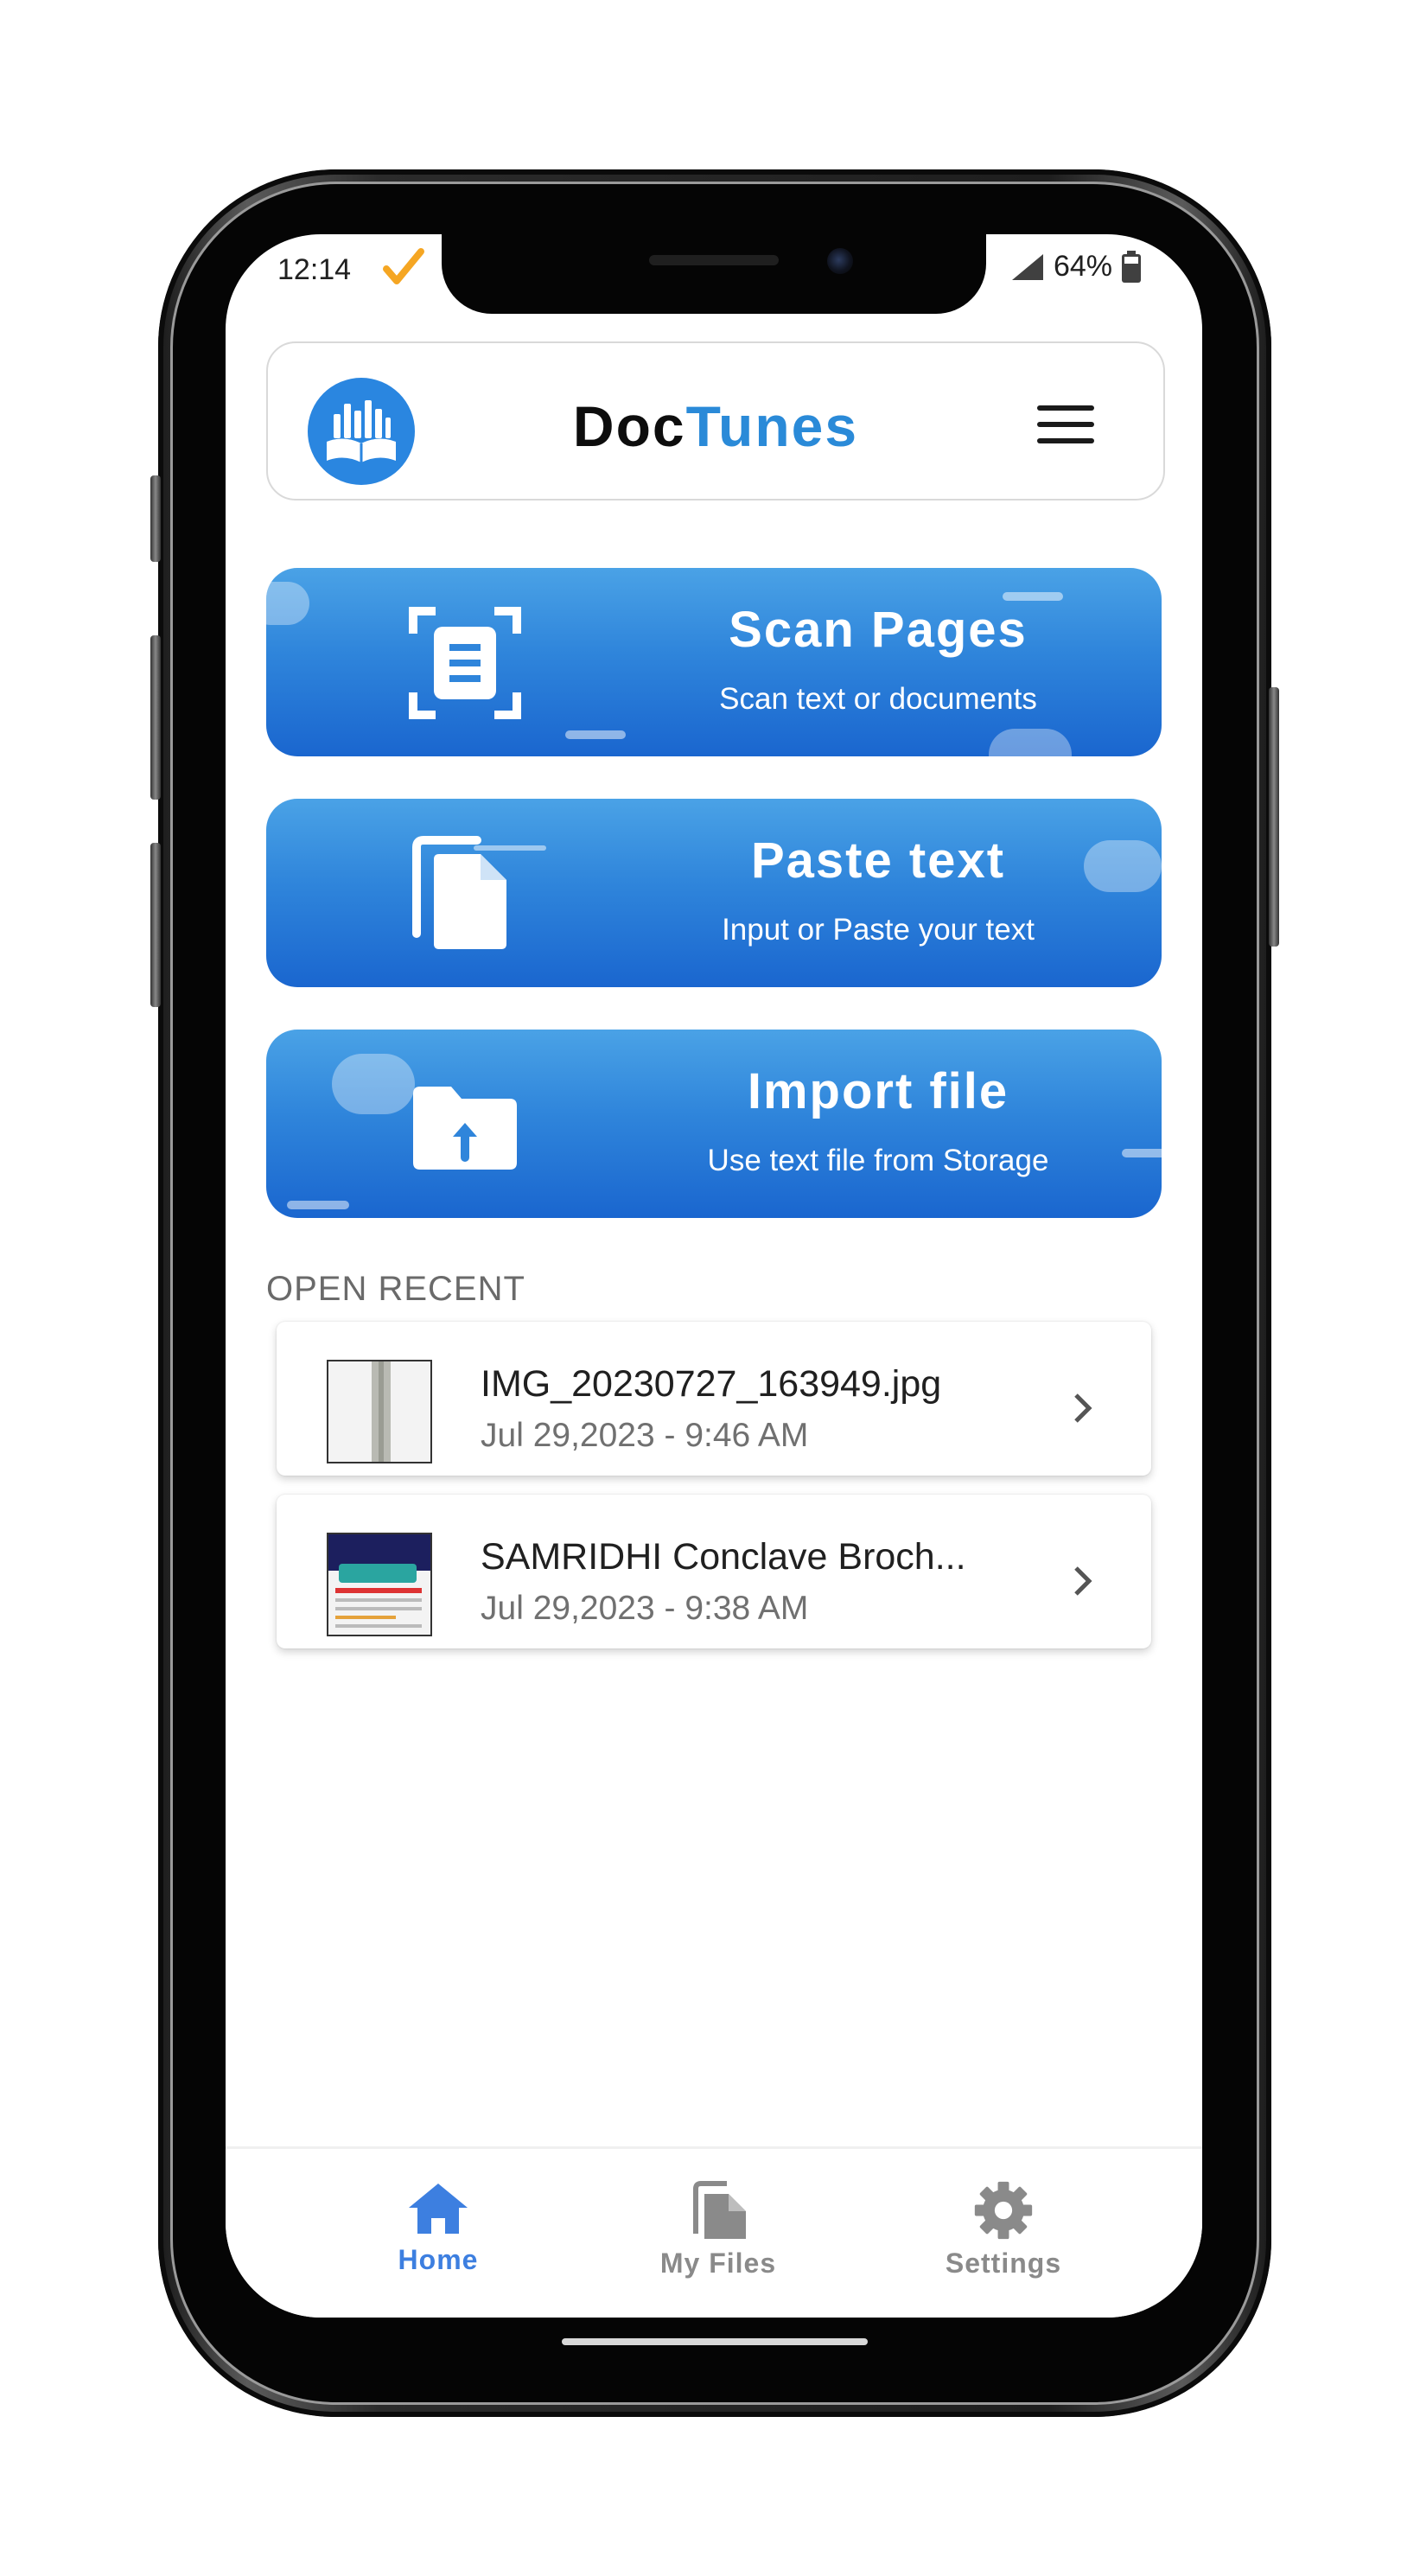 This screenshot has width=1420, height=2576. What do you see at coordinates (1131, 266) in the screenshot?
I see `battery-icon` at bounding box center [1131, 266].